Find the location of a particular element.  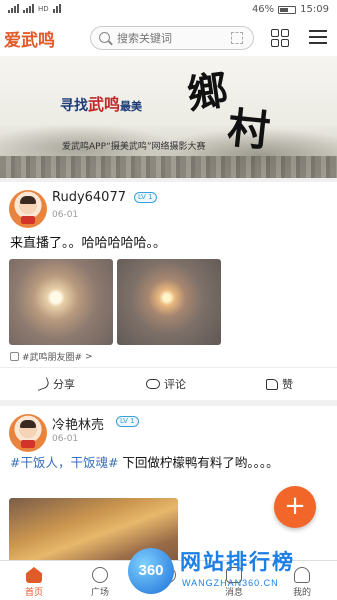

thumbs-up-icon is located at coordinates (272, 384).